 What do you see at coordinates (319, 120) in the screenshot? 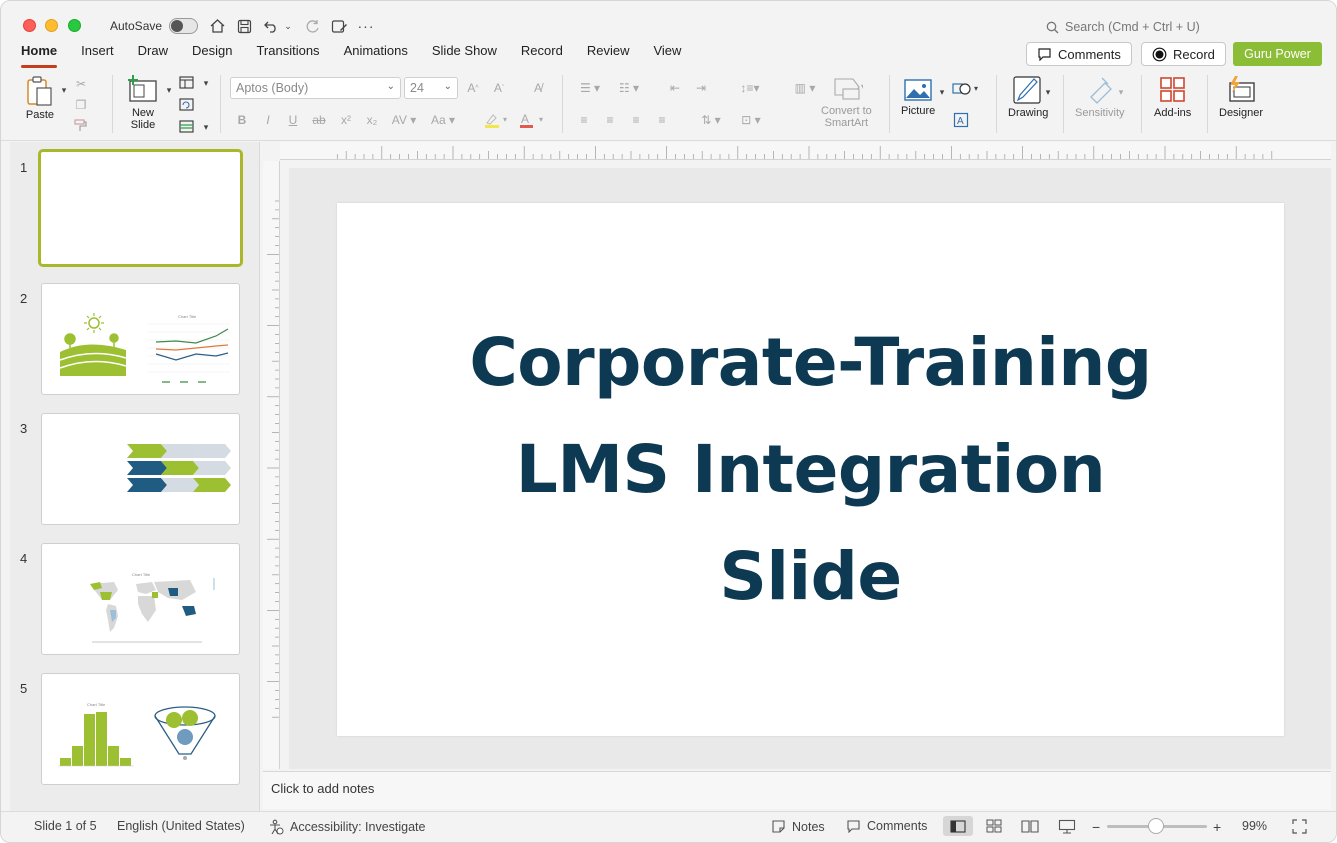
I see `strikethrough-icon: ab` at bounding box center [319, 120].